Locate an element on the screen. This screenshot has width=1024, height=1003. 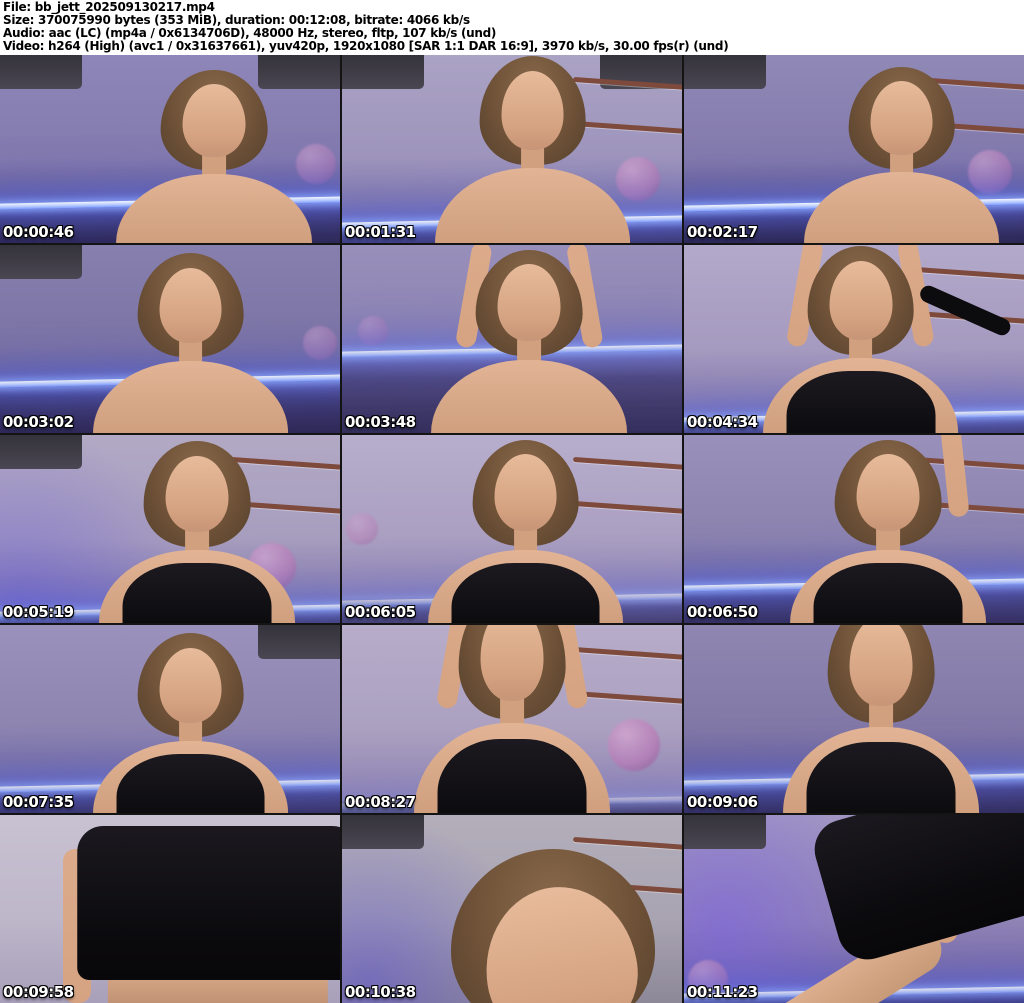
timestamp-overlay: 00:11:23 is located at coordinates (722, 992).